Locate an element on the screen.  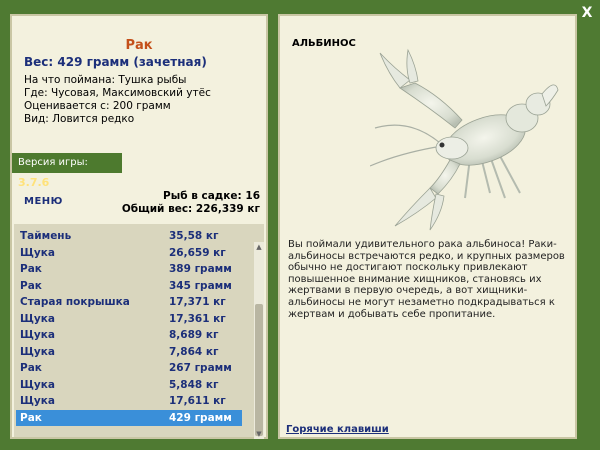
catch-row: Рак 267 грамм is located at coordinates (129, 368).